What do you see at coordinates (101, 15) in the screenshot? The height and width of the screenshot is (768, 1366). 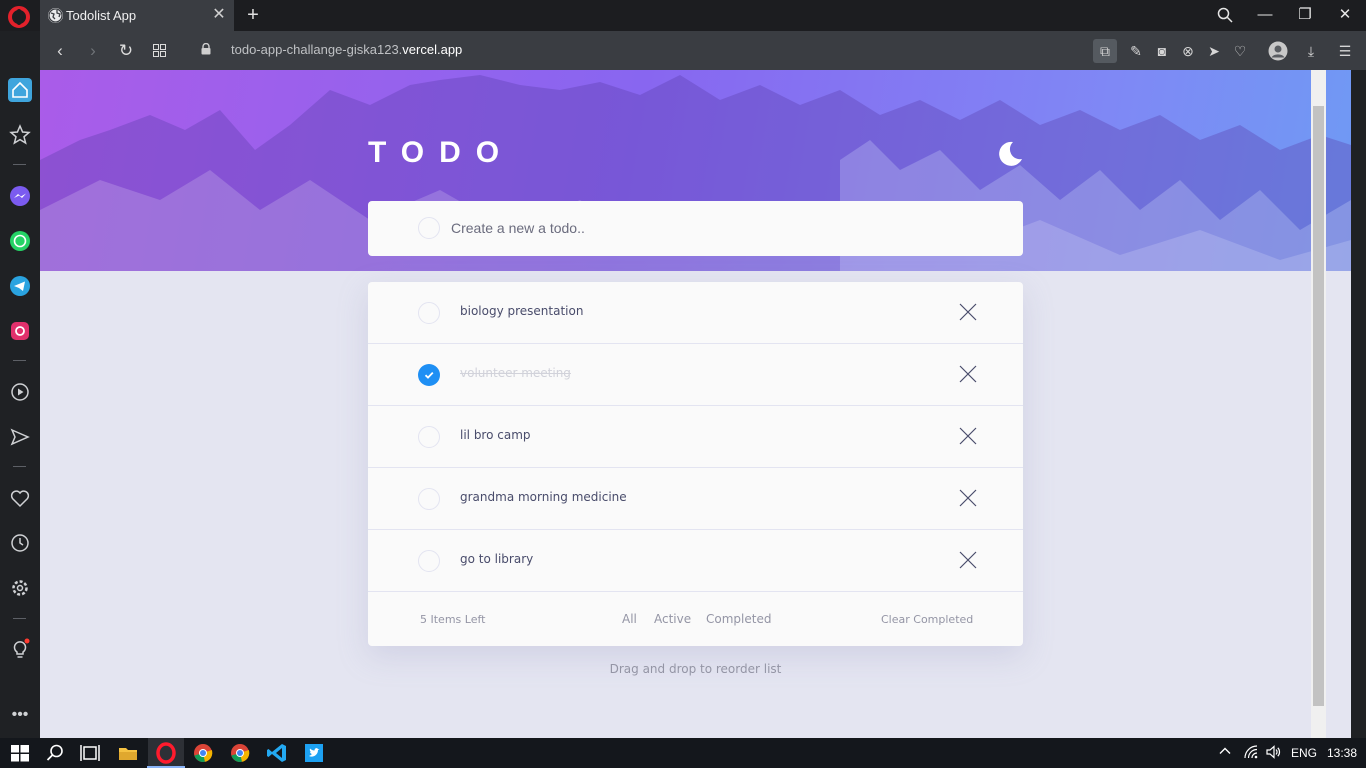 I see `tab-title: Todolist App` at bounding box center [101, 15].